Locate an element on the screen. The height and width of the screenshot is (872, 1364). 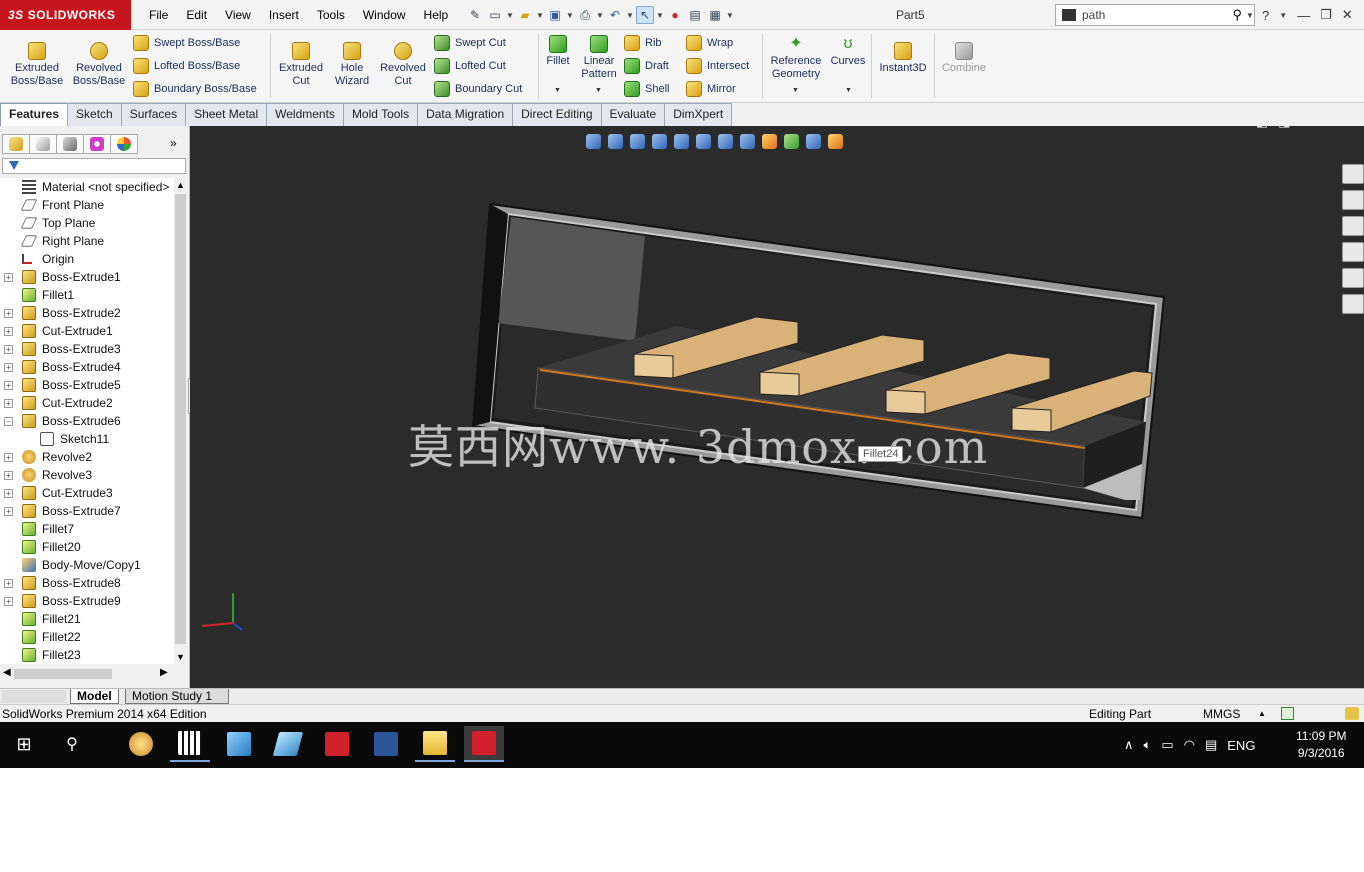
tree-item: + Revolve3 is located at coordinates (87, 475).